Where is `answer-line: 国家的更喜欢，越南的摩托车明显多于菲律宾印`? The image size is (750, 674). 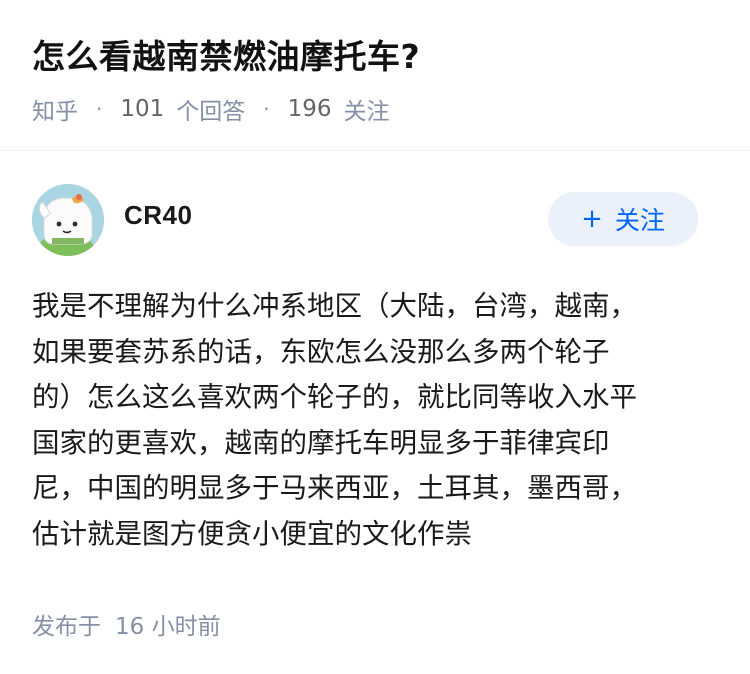 answer-line: 国家的更喜欢，越南的摩托车明显多于菲律宾印 is located at coordinates (321, 442).